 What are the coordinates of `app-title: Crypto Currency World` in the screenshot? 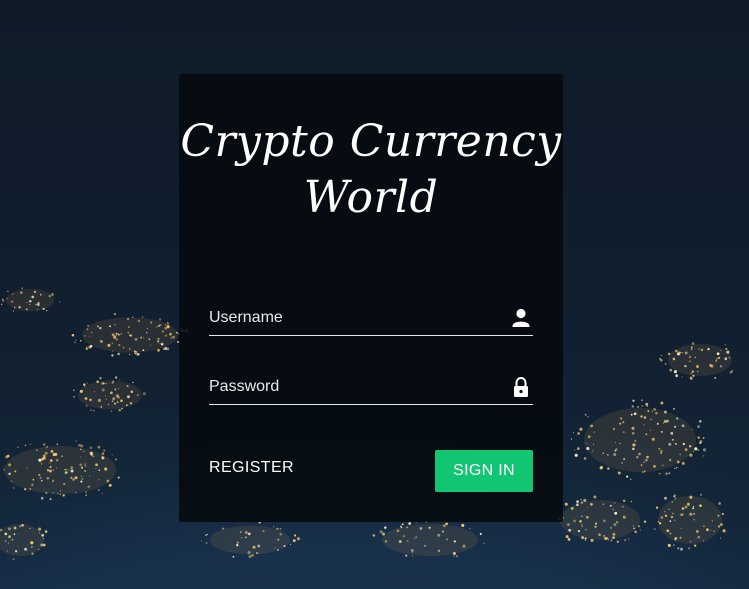 It's located at (371, 169).